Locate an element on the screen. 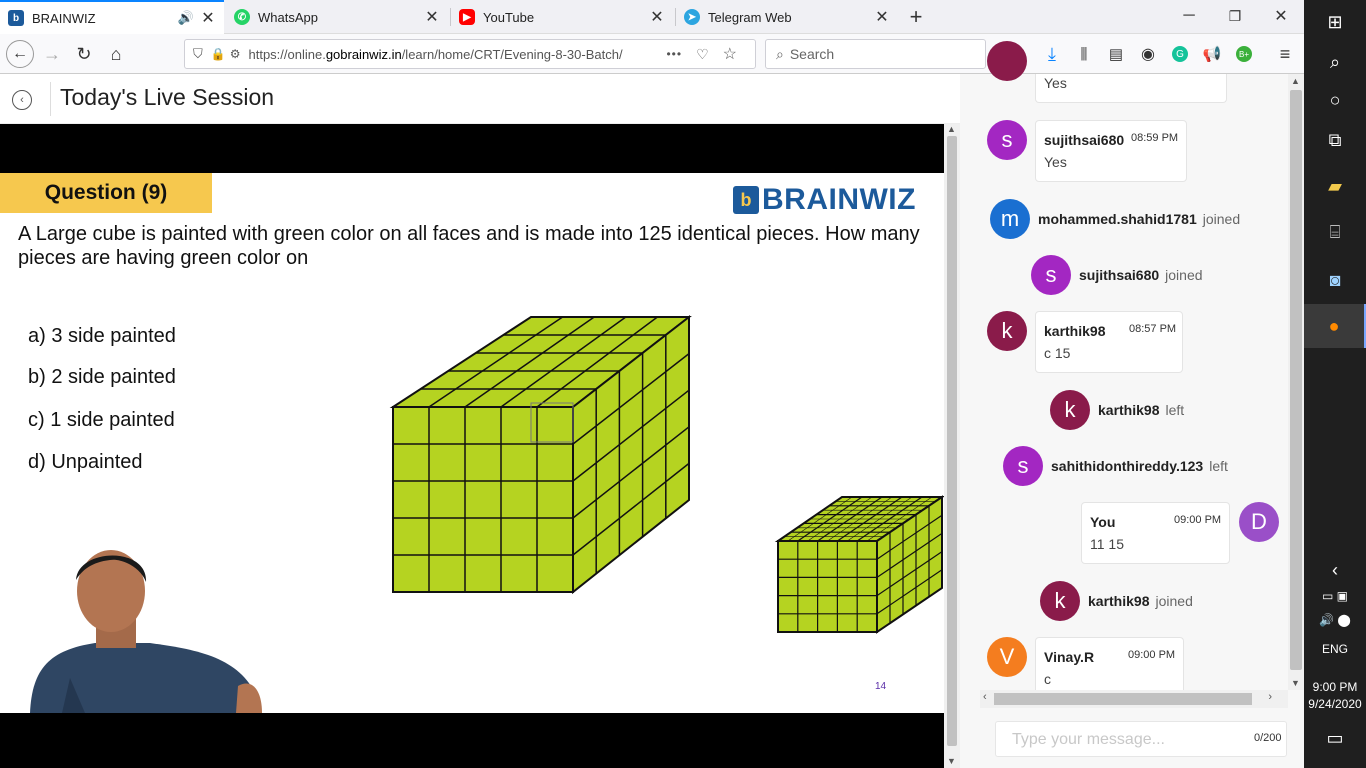 The width and height of the screenshot is (1366, 768). pocket-icon: ♡ is located at coordinates (702, 54).